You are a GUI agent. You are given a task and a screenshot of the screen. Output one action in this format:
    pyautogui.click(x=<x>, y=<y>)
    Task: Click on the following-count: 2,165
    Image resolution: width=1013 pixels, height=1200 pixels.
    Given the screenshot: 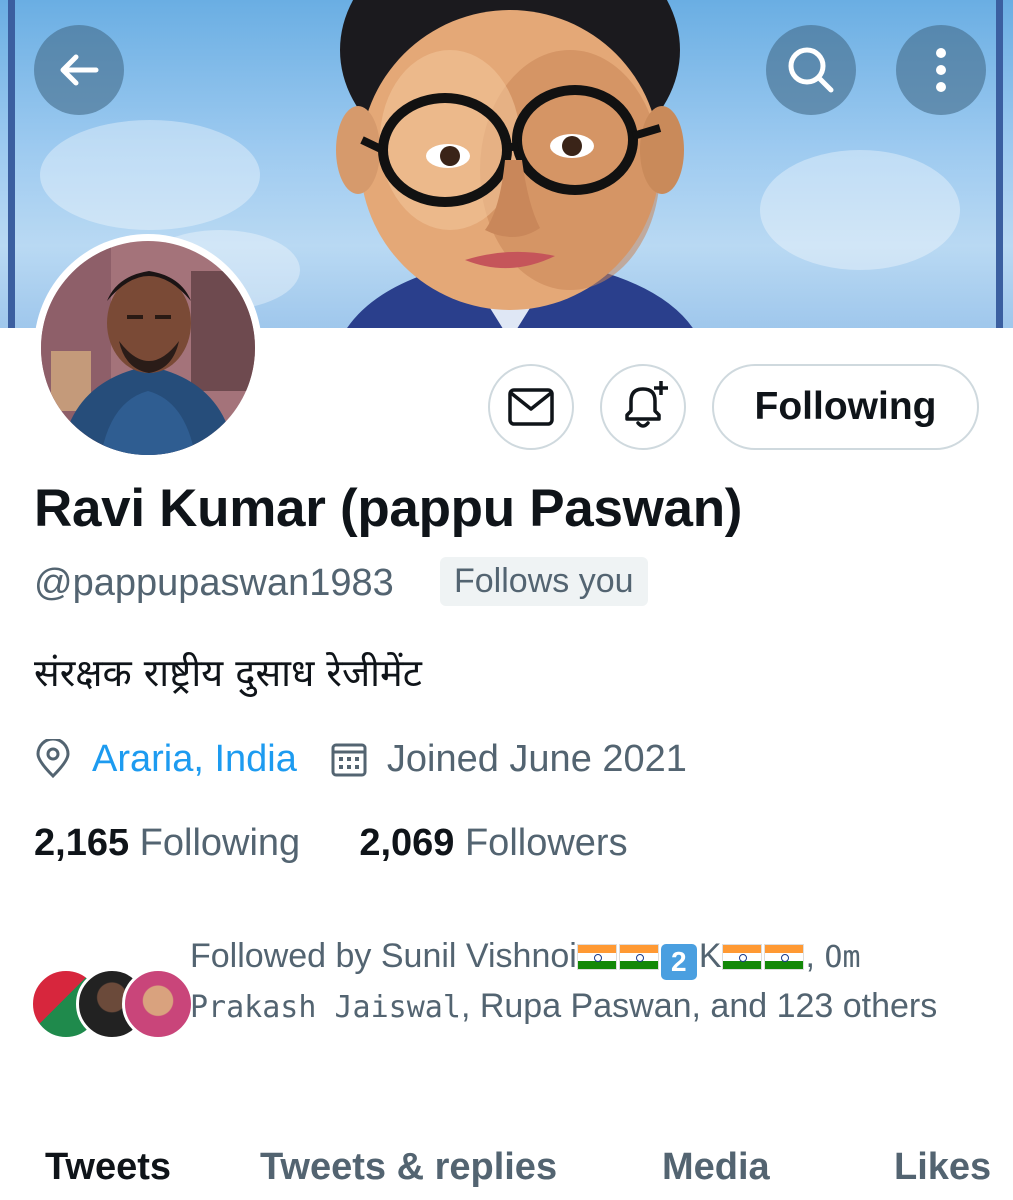 What is the action you would take?
    pyautogui.click(x=82, y=843)
    